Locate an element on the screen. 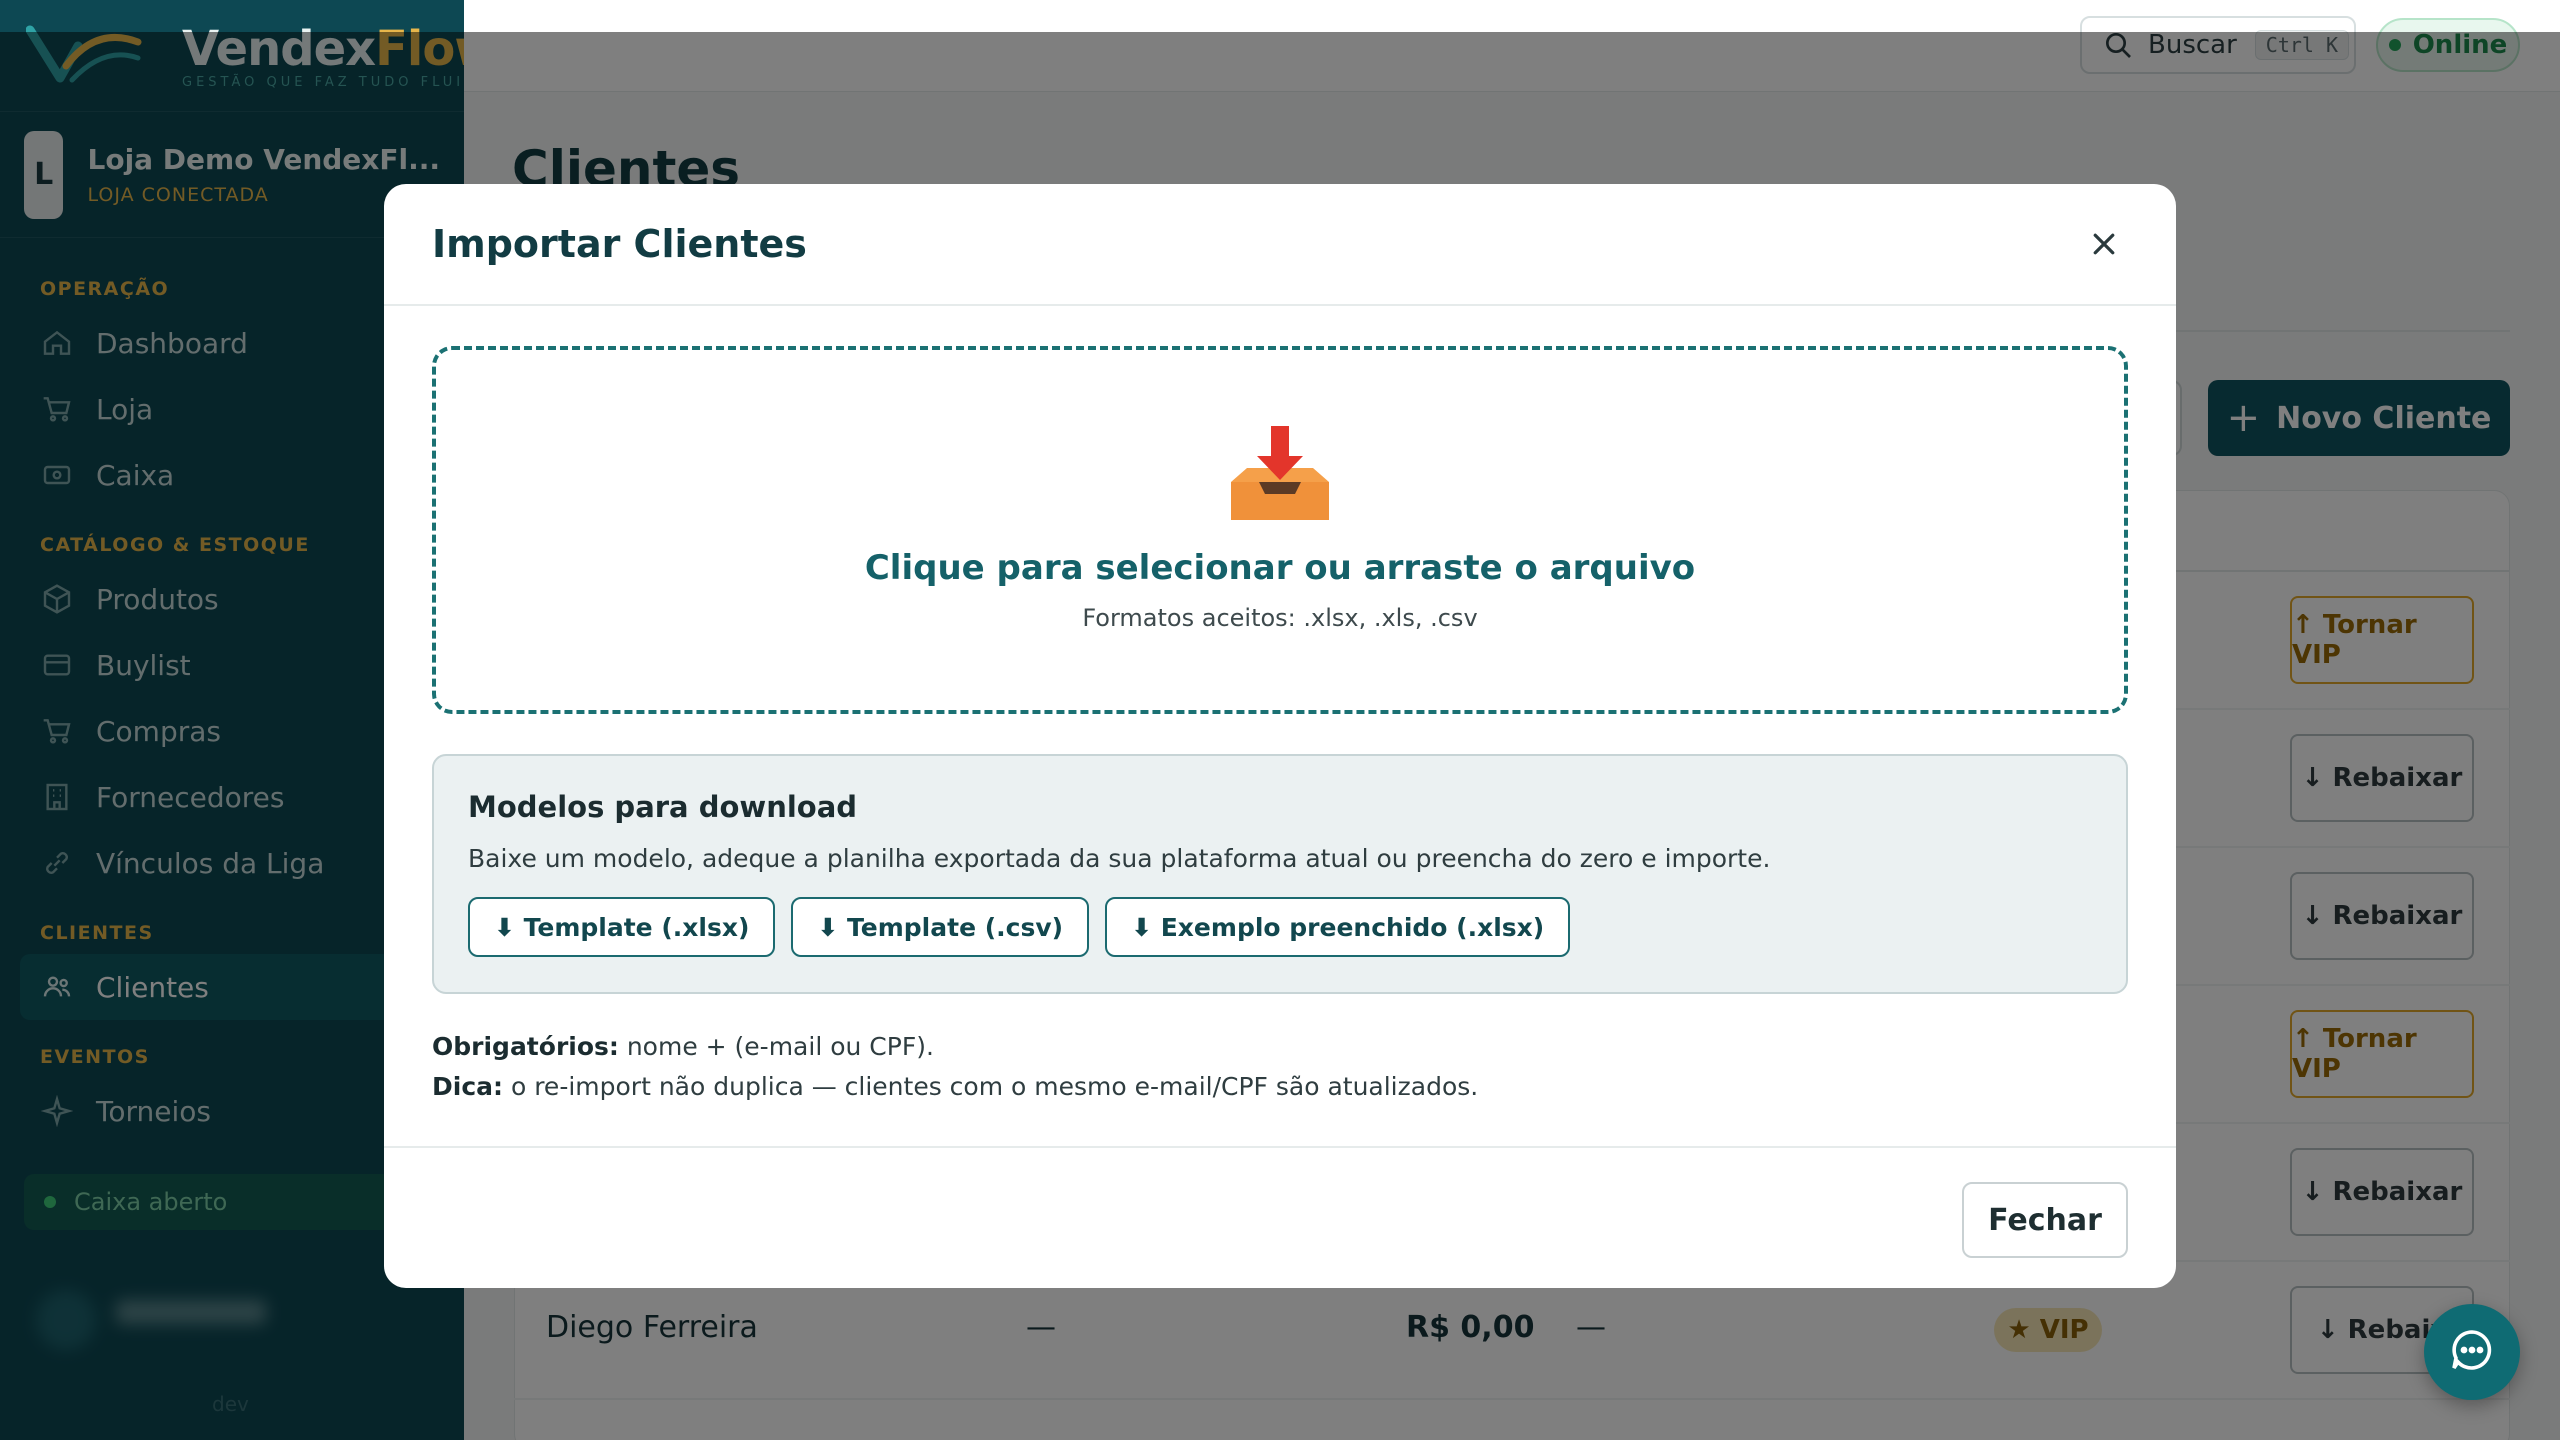  modal-title: Importar Clientes is located at coordinates (619, 244).